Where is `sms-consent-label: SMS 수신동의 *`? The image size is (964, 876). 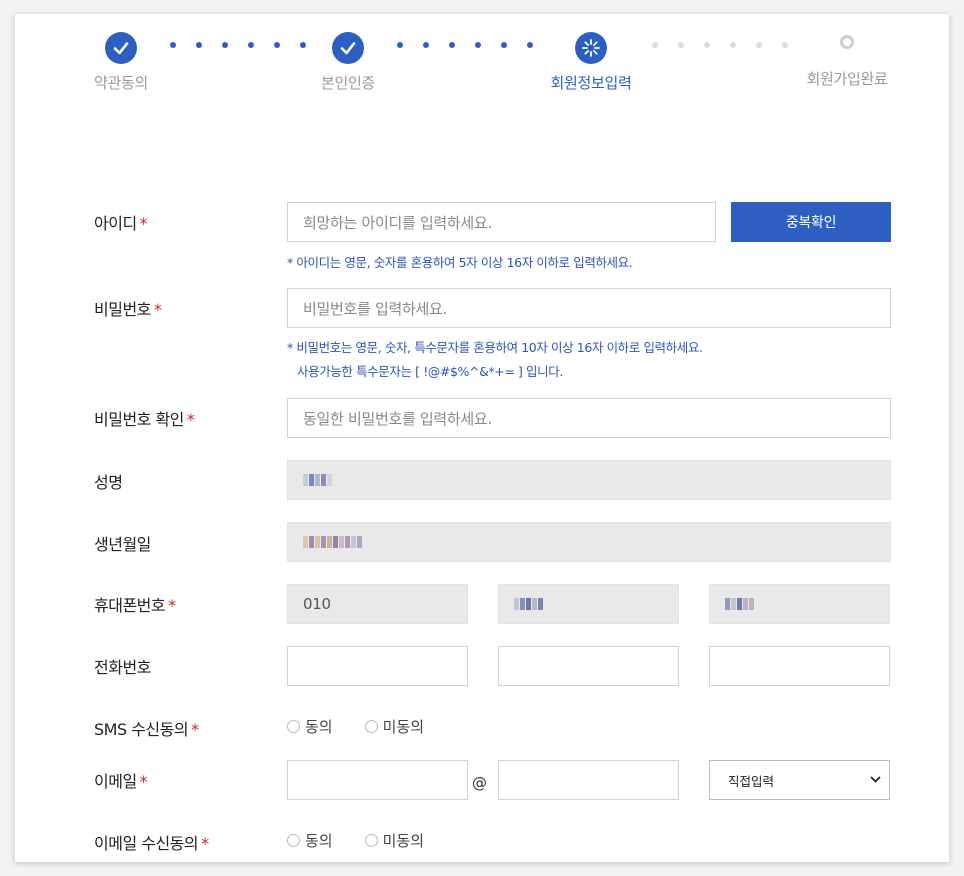 sms-consent-label: SMS 수신동의 * is located at coordinates (146, 729).